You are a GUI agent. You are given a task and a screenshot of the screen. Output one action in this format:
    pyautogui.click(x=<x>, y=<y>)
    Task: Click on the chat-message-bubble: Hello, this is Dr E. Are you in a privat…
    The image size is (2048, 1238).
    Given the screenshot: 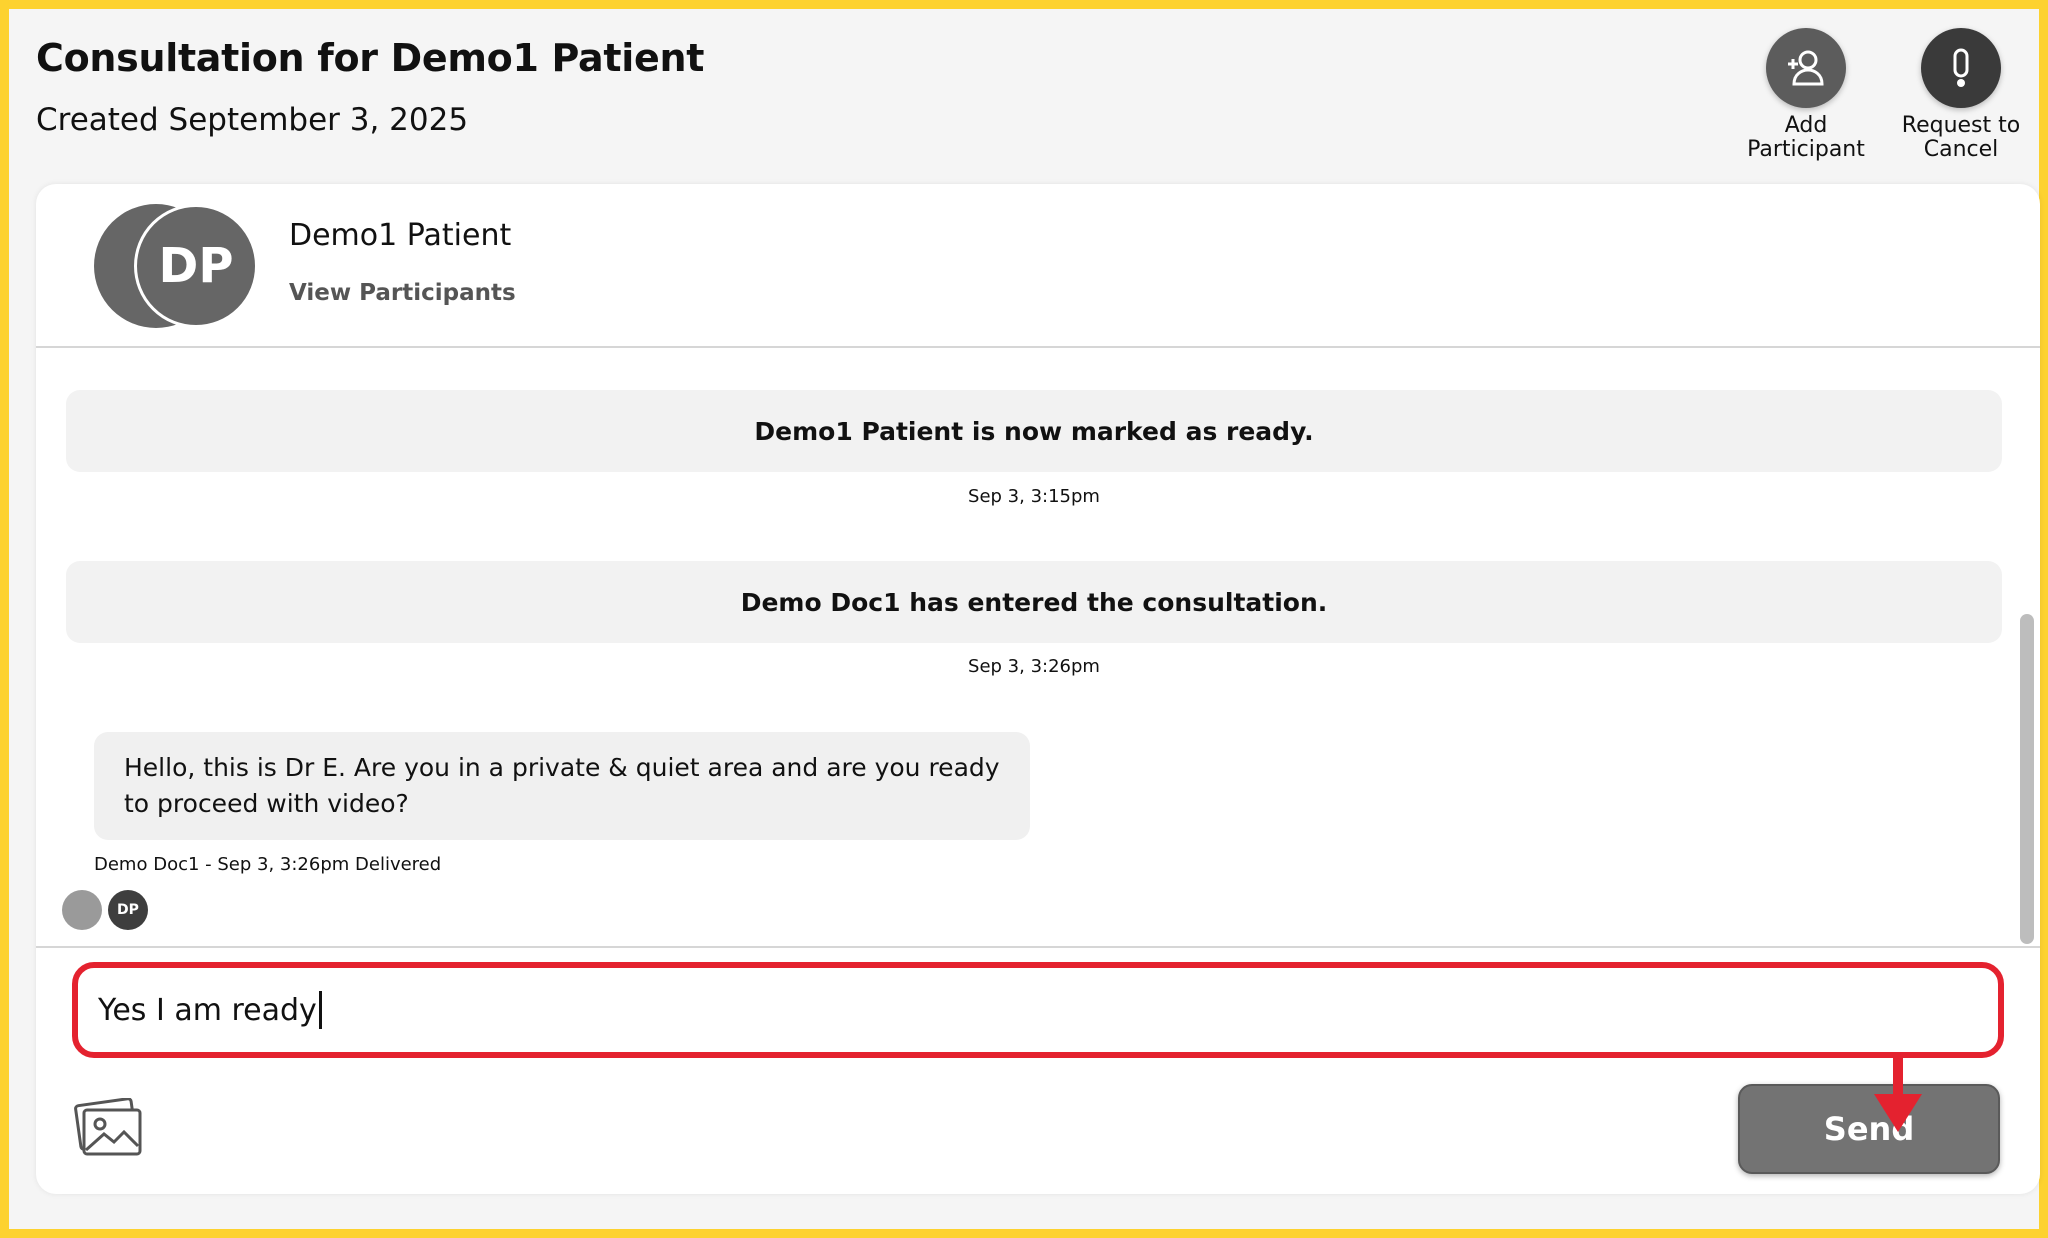 What is the action you would take?
    pyautogui.click(x=562, y=786)
    